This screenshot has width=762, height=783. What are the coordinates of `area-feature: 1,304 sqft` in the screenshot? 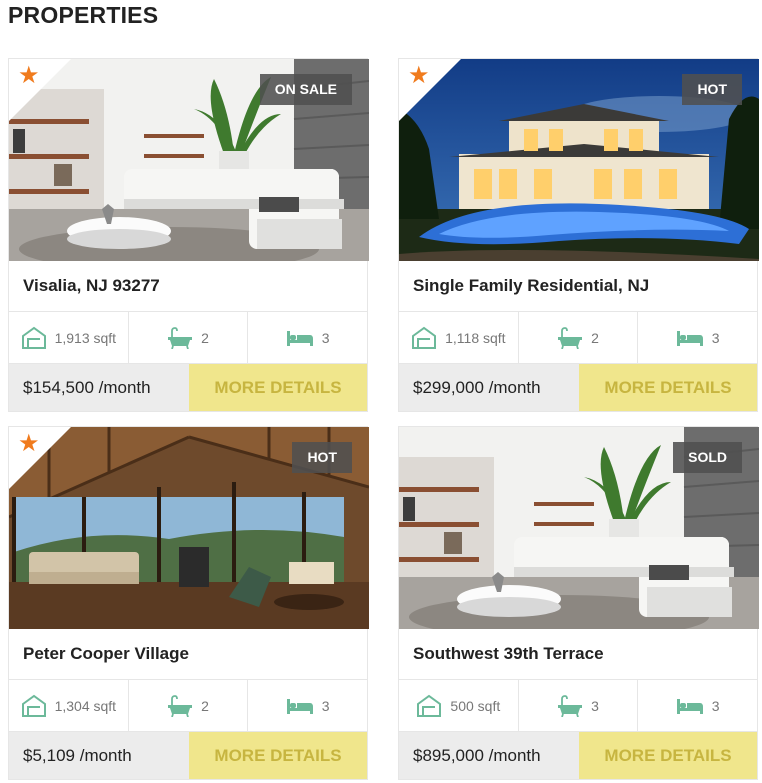 It's located at (69, 705).